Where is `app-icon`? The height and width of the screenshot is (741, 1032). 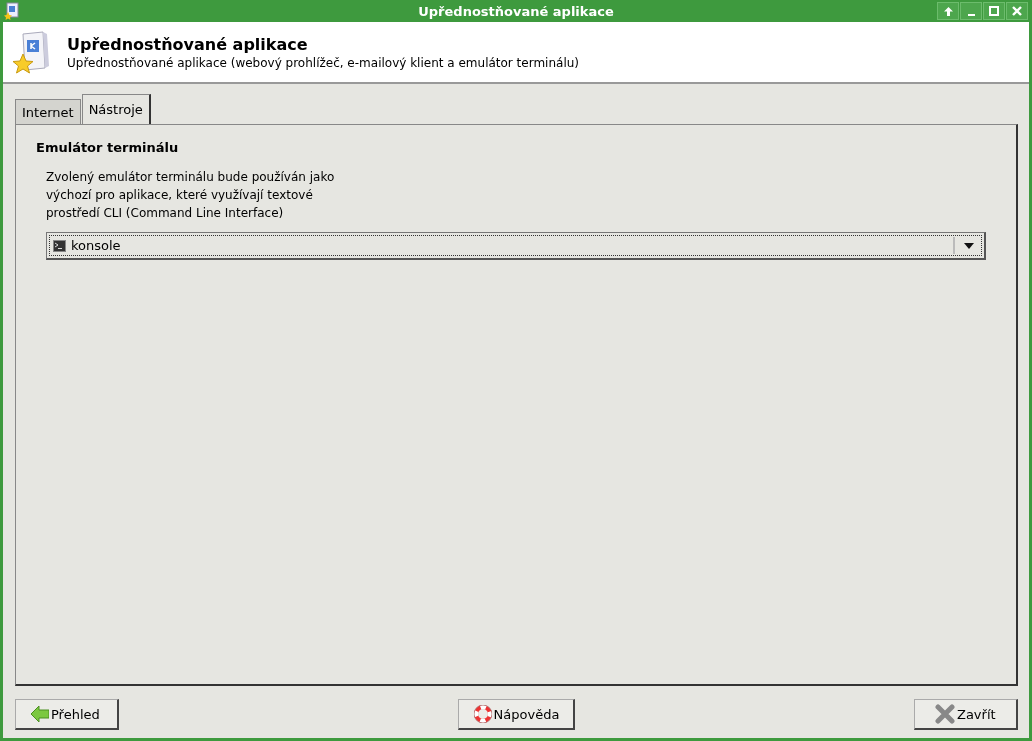 app-icon is located at coordinates (12, 11).